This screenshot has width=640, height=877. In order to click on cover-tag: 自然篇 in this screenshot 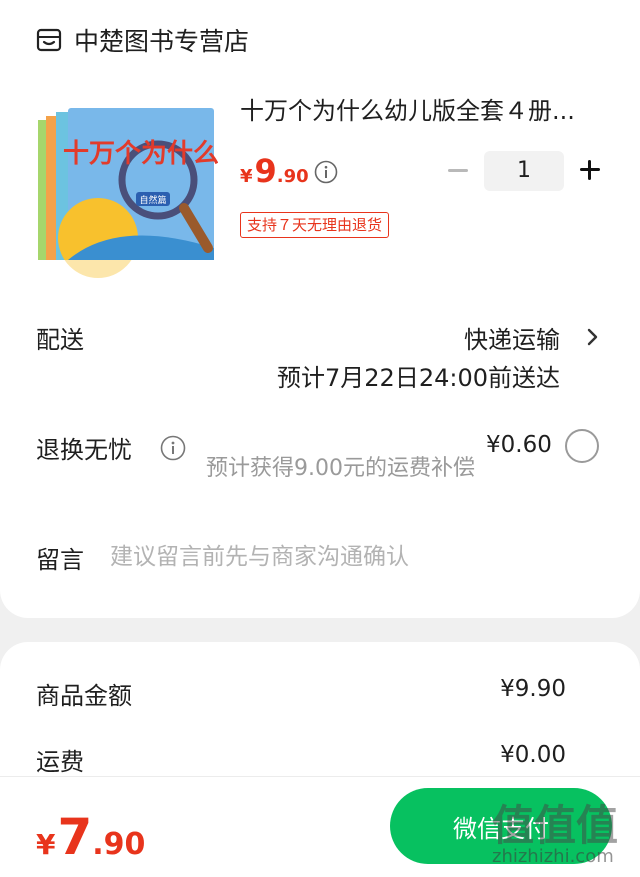, I will do `click(152, 200)`.